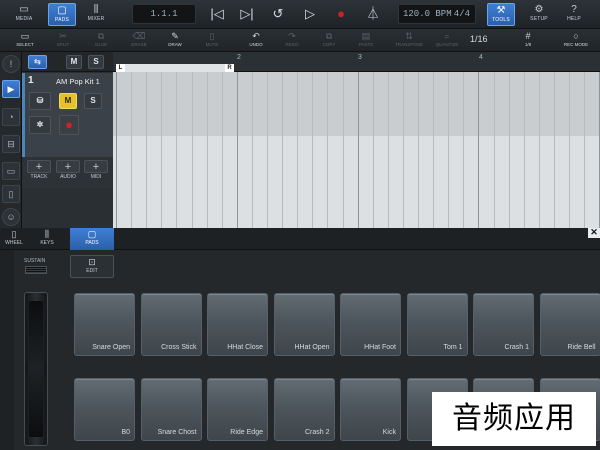 The width and height of the screenshot is (600, 450). I want to click on pad-view-button: ▭, so click(11, 171).